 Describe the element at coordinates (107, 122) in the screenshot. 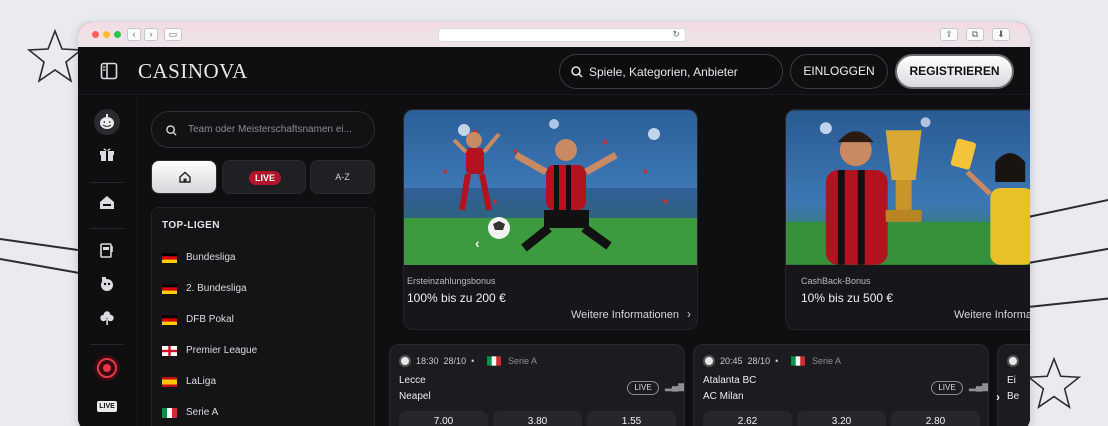

I see `pumpkin-icon` at that location.